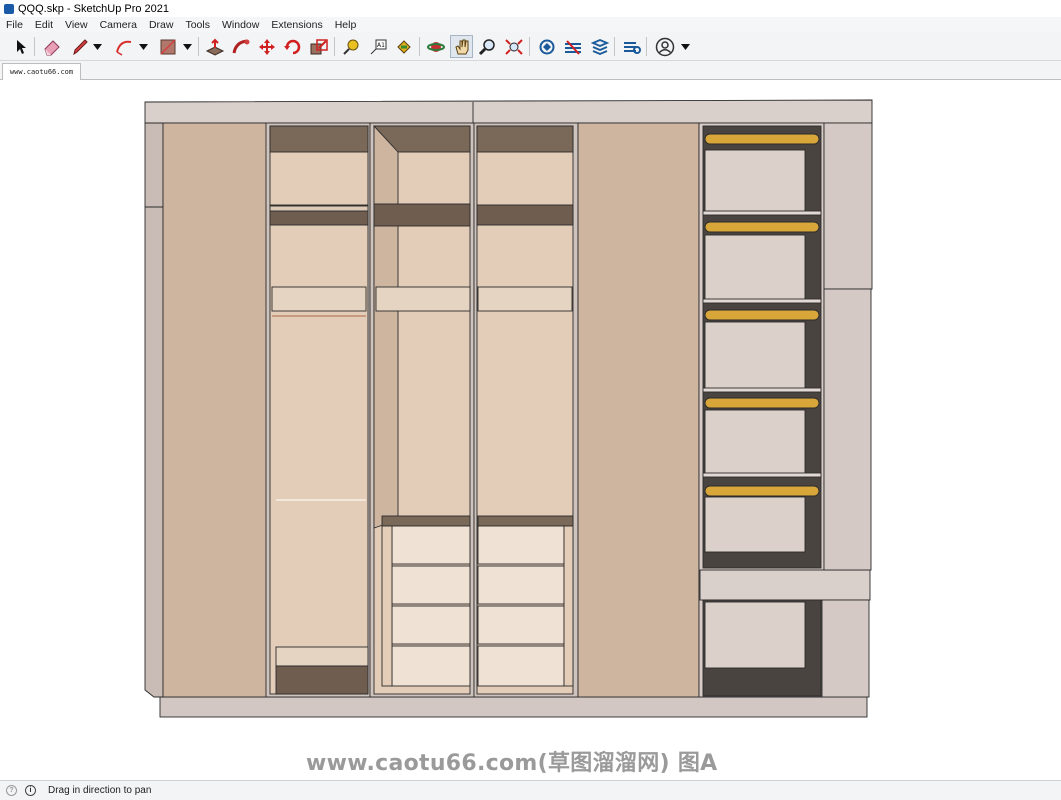  What do you see at coordinates (461, 46) in the screenshot?
I see `pan-icon` at bounding box center [461, 46].